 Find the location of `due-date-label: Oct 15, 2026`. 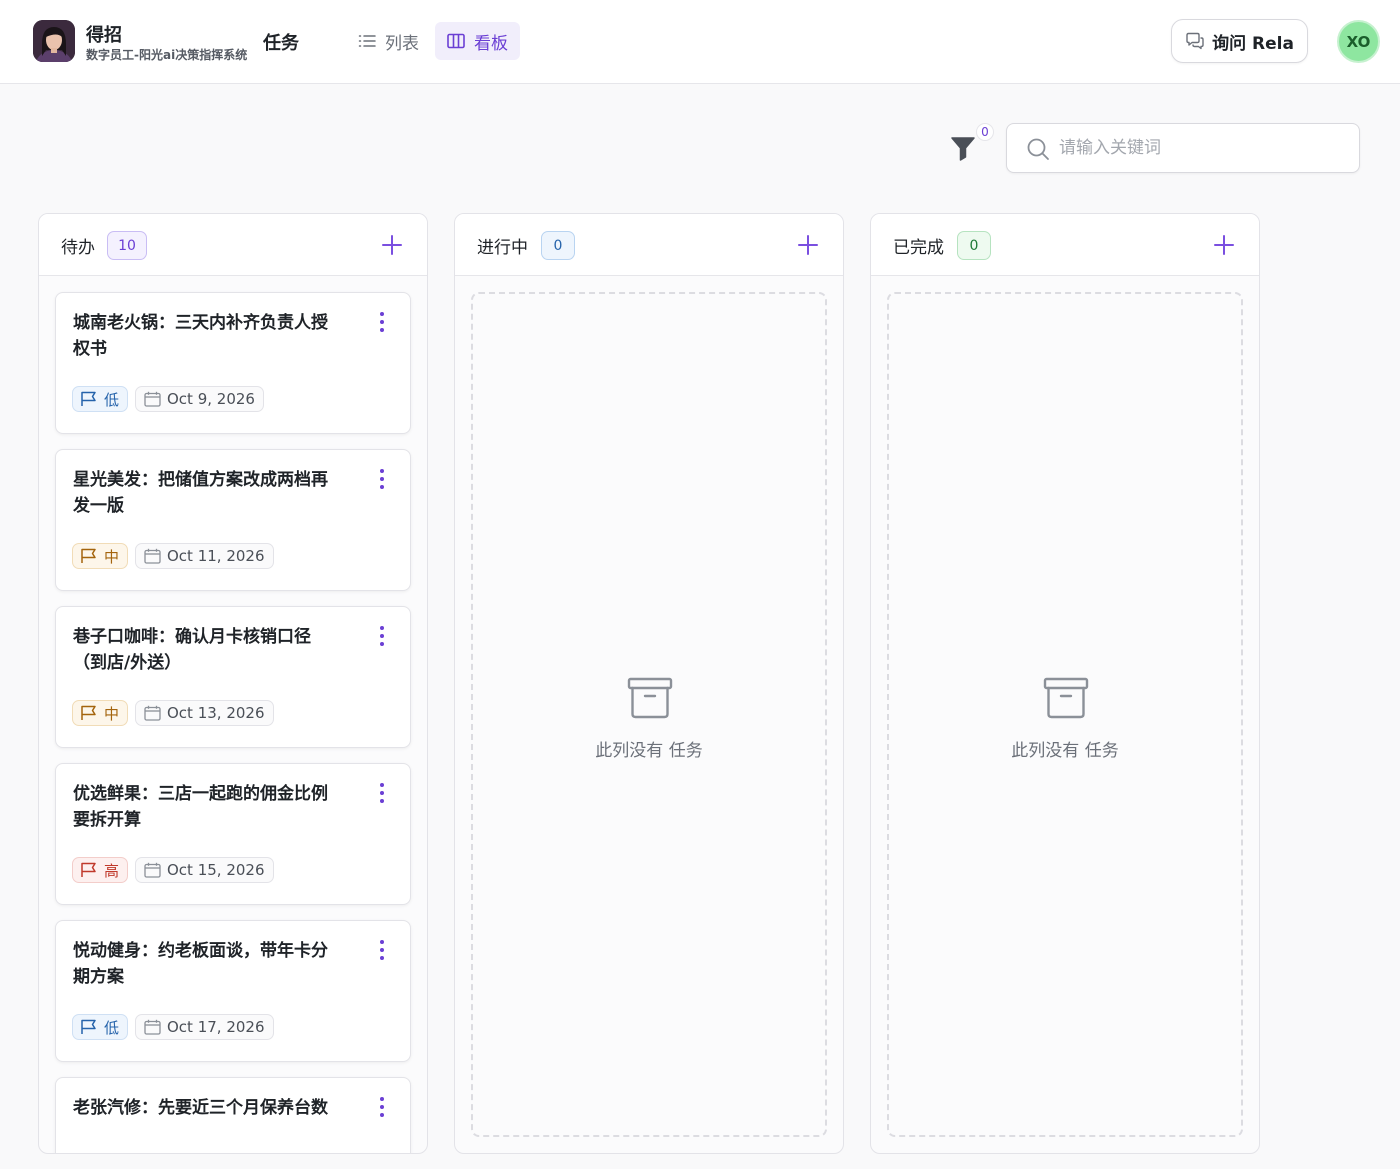

due-date-label: Oct 15, 2026 is located at coordinates (216, 870).